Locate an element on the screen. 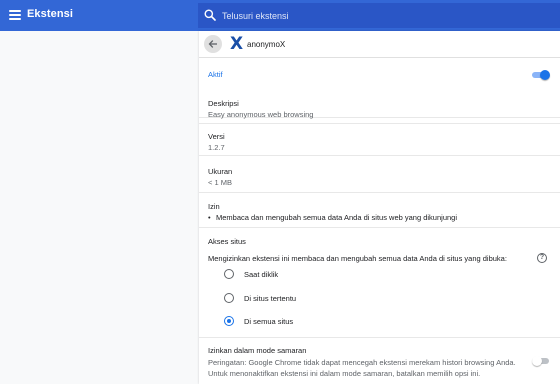 The image size is (560, 384). enabled-label: Aktif is located at coordinates (215, 74).